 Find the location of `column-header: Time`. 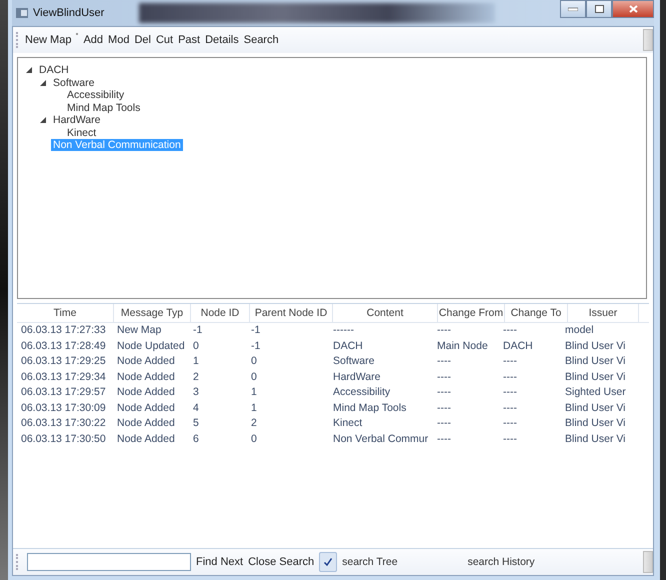

column-header: Time is located at coordinates (65, 313).